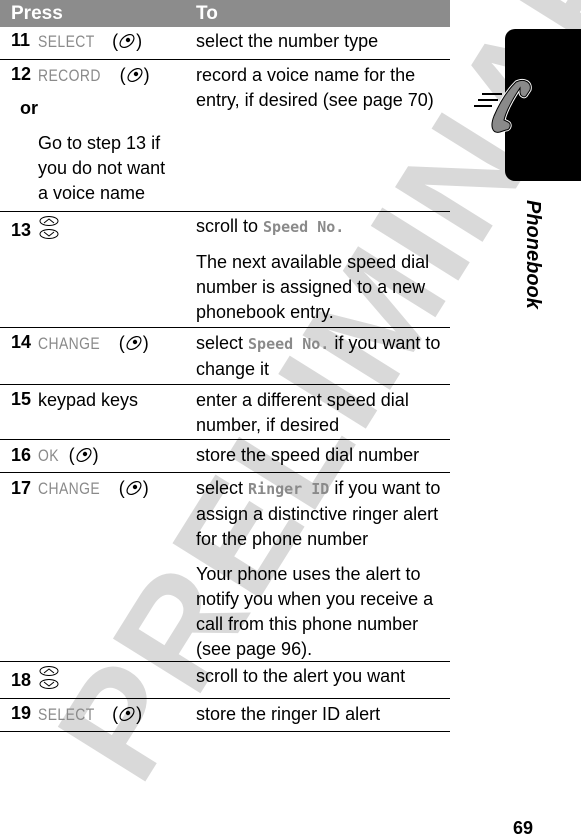 The height and width of the screenshot is (839, 581). What do you see at coordinates (21, 455) in the screenshot?
I see `step-number: 16` at bounding box center [21, 455].